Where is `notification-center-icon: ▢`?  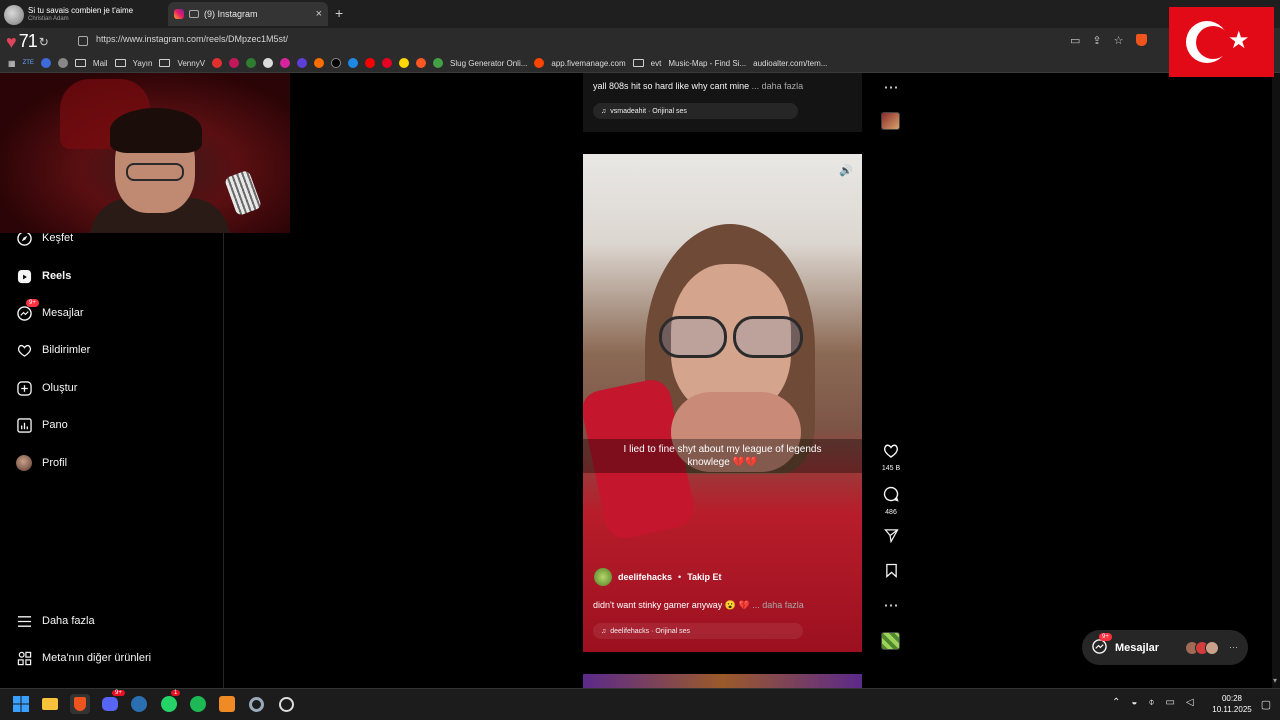
notification-center-icon: ▢ is located at coordinates (1266, 704).